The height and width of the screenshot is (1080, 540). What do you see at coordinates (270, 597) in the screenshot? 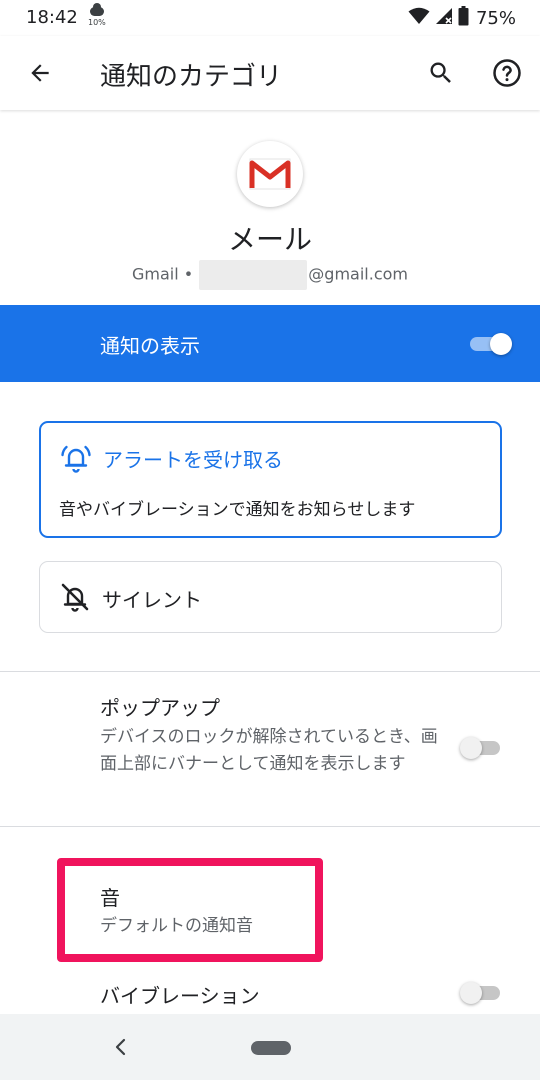
I see `silent-option-card: サイレント` at bounding box center [270, 597].